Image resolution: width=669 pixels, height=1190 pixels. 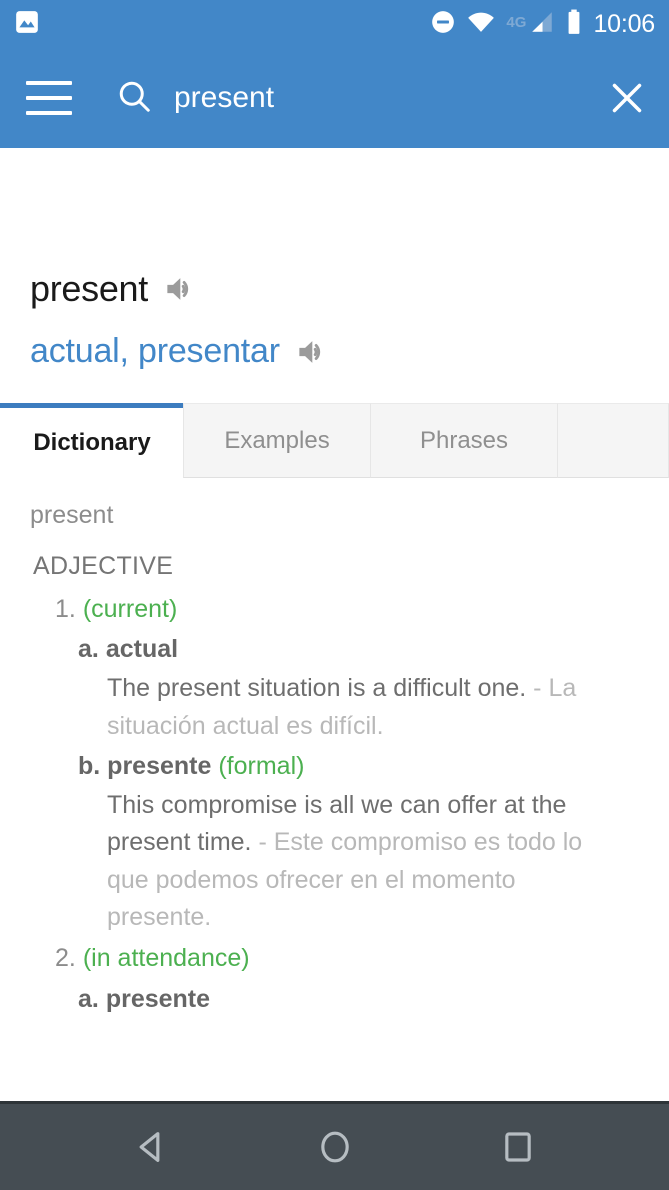 I want to click on back-triangle-icon, so click(x=152, y=1147).